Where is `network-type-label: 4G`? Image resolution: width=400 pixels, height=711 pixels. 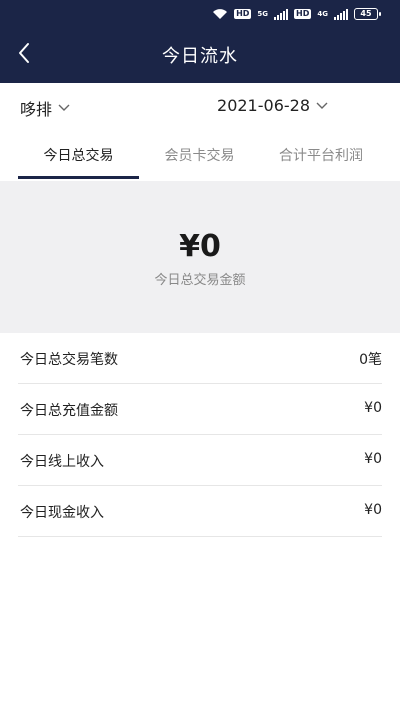 network-type-label: 4G is located at coordinates (322, 14).